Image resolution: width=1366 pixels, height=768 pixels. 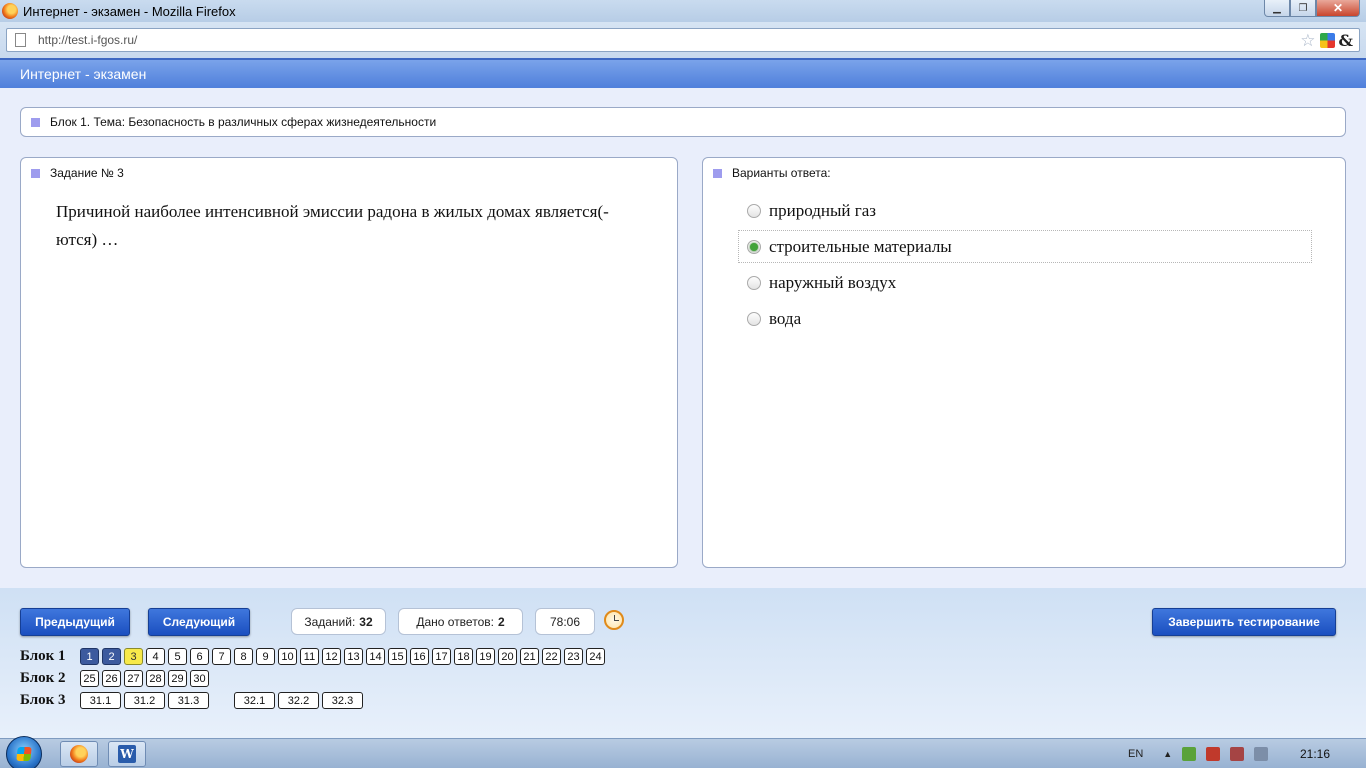 I want to click on page-icon, so click(x=20, y=40).